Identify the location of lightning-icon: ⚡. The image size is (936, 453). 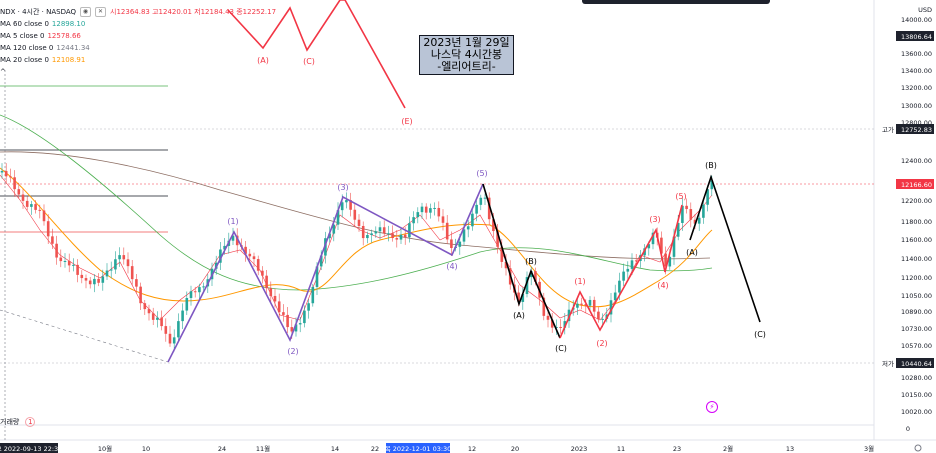
(712, 407).